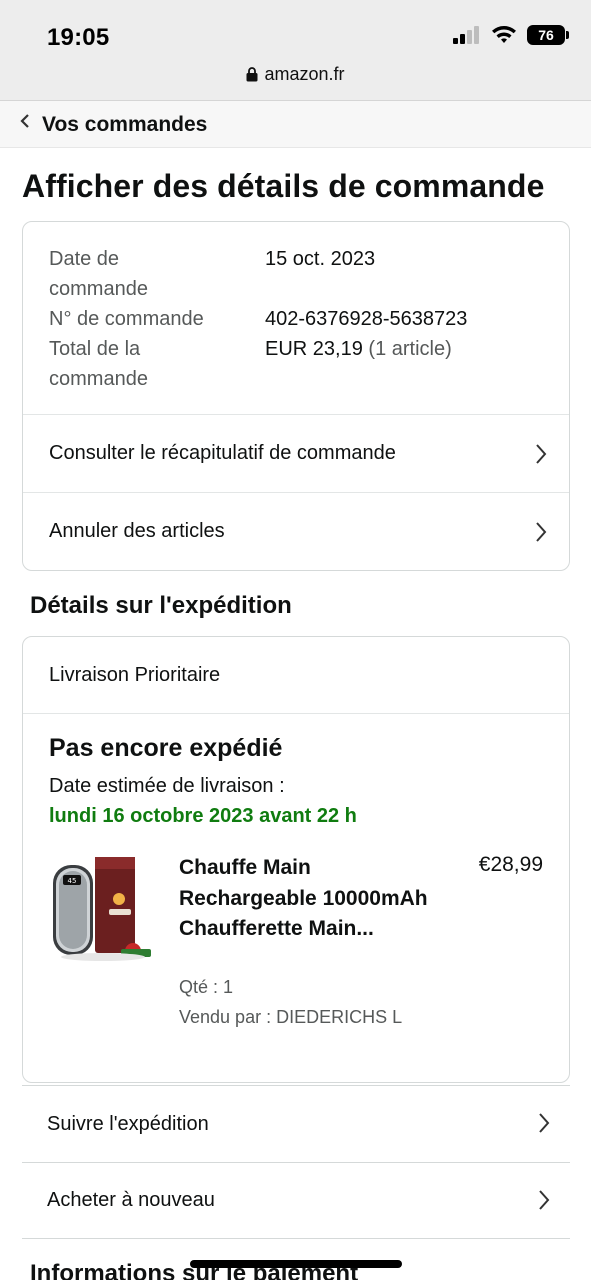  Describe the element at coordinates (137, 531) in the screenshot. I see `cancel-items-label: Annuler des articles` at that location.